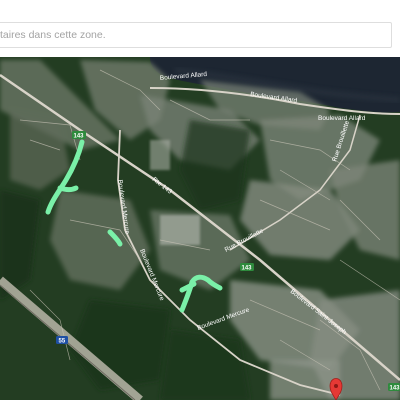  I want to click on search-input, so click(196, 35).